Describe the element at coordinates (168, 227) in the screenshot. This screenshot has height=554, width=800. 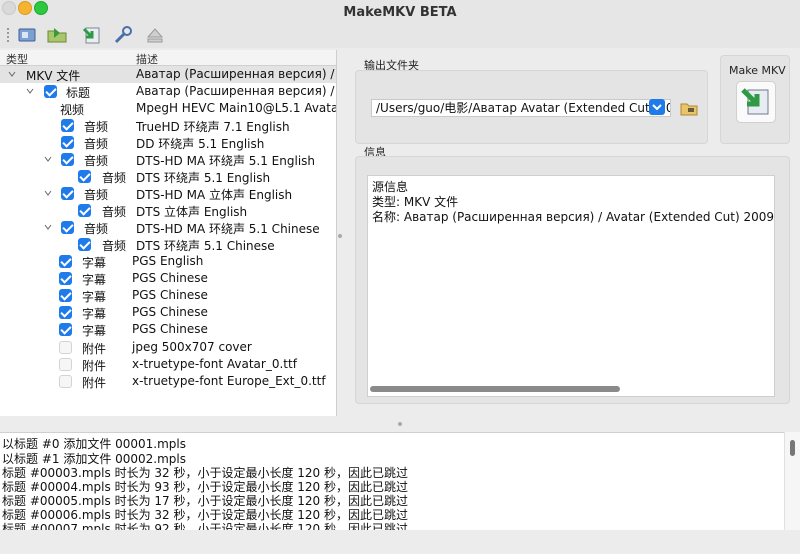
I see `tree-row-audio: 音频 DTS-HD MA 环绕声 5.1 Chinese` at that location.